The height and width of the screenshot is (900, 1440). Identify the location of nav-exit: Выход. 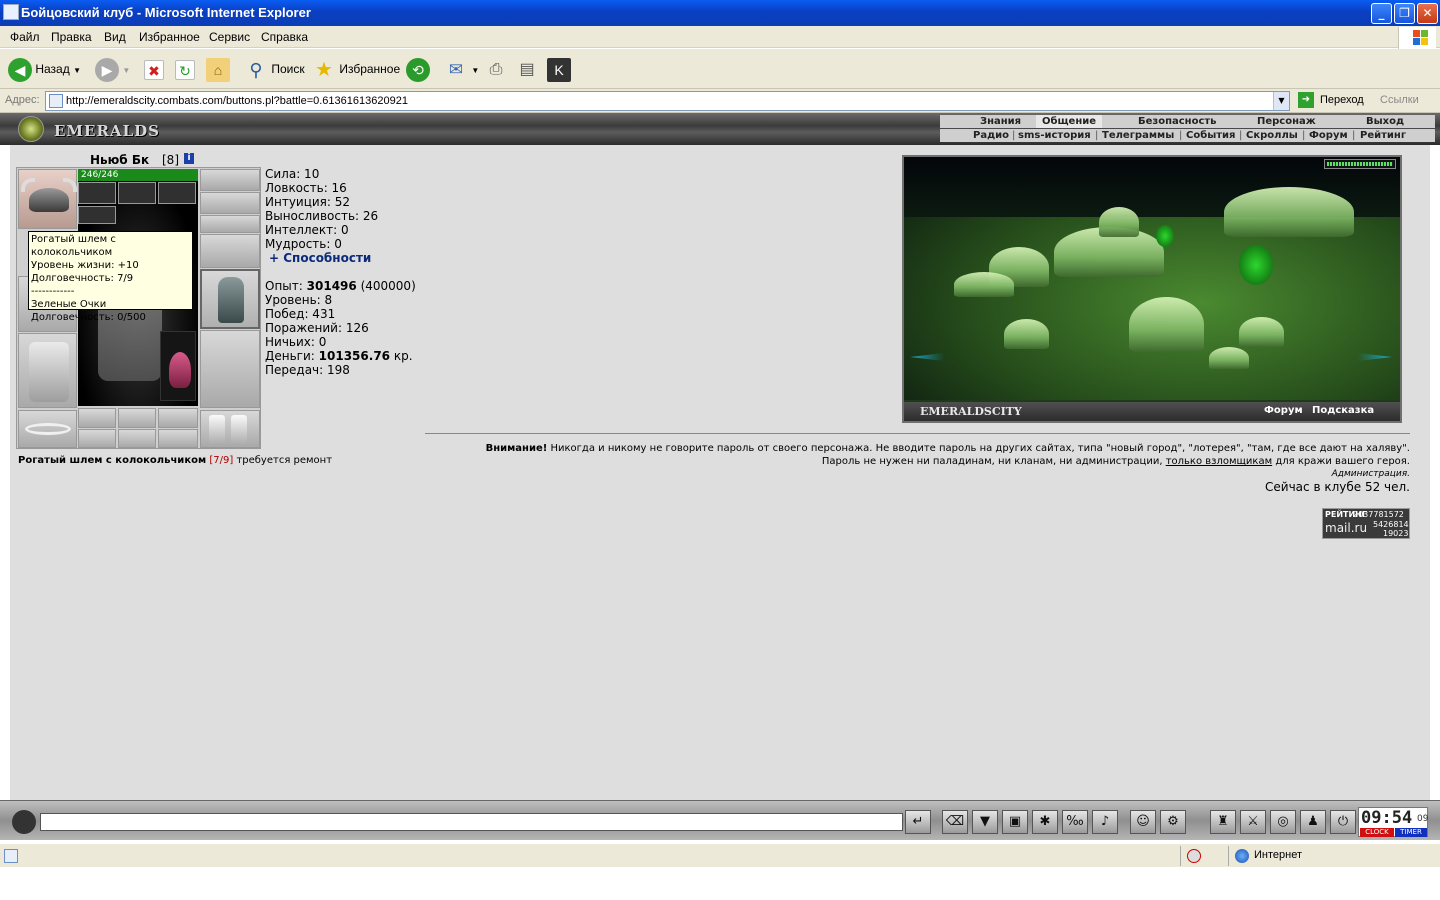
(1385, 121).